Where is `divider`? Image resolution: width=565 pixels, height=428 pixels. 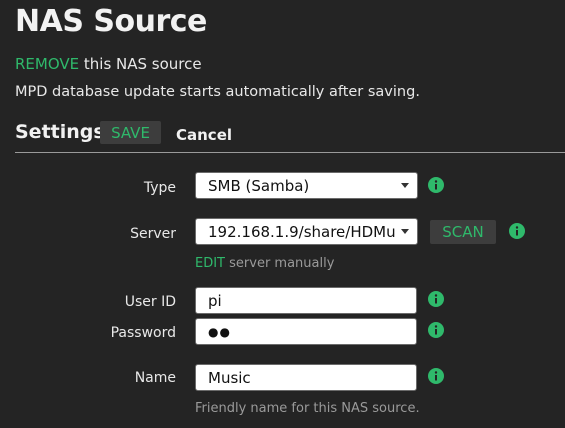
divider is located at coordinates (290, 152).